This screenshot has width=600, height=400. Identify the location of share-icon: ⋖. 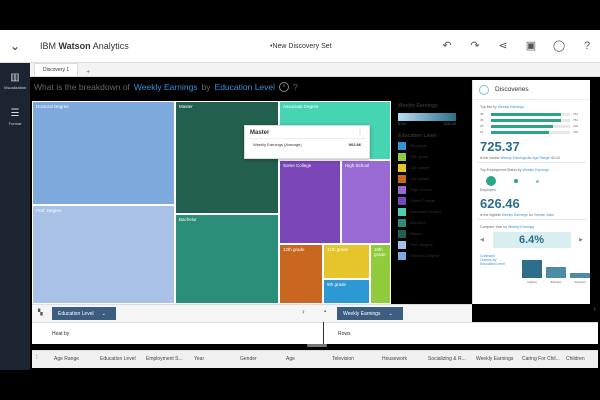
(503, 46).